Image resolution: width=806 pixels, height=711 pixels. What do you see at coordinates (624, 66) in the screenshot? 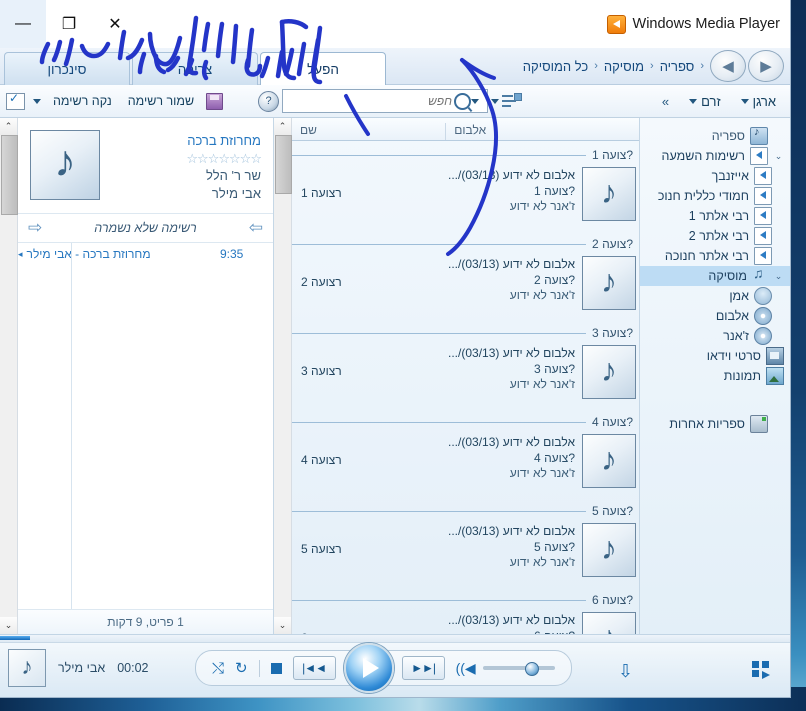
I see `breadcrumb-item-music: מוסיקה` at bounding box center [624, 66].